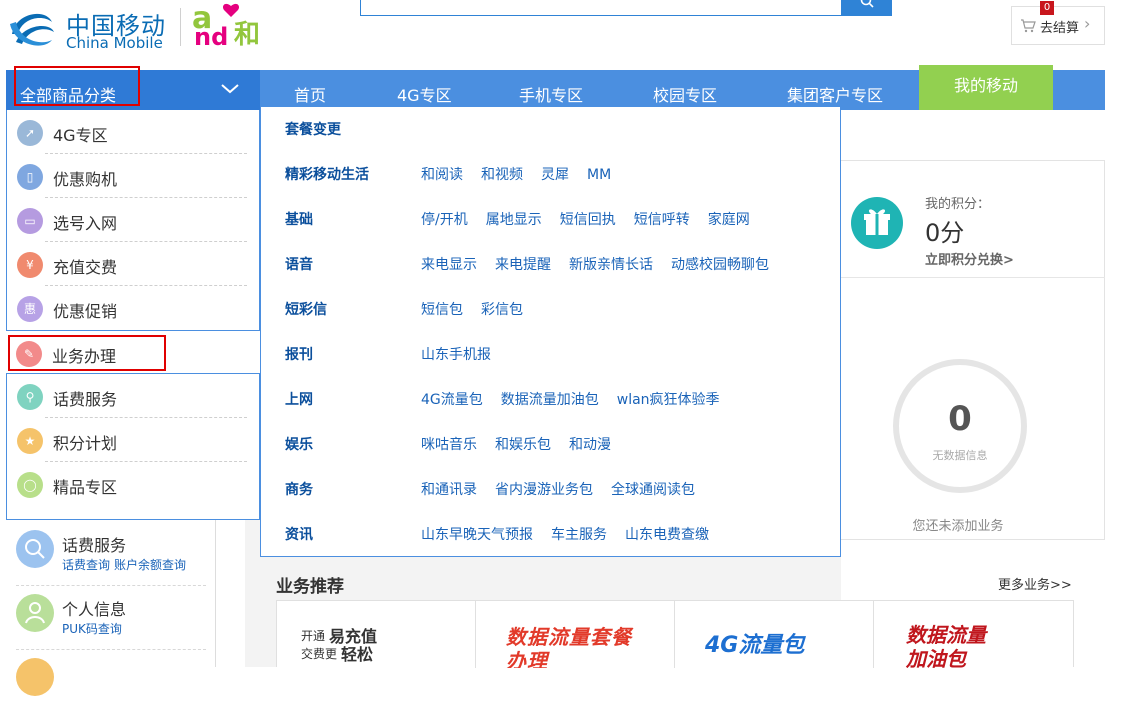 This screenshot has height=714, width=1124. I want to click on phone-icon: ▯, so click(30, 177).